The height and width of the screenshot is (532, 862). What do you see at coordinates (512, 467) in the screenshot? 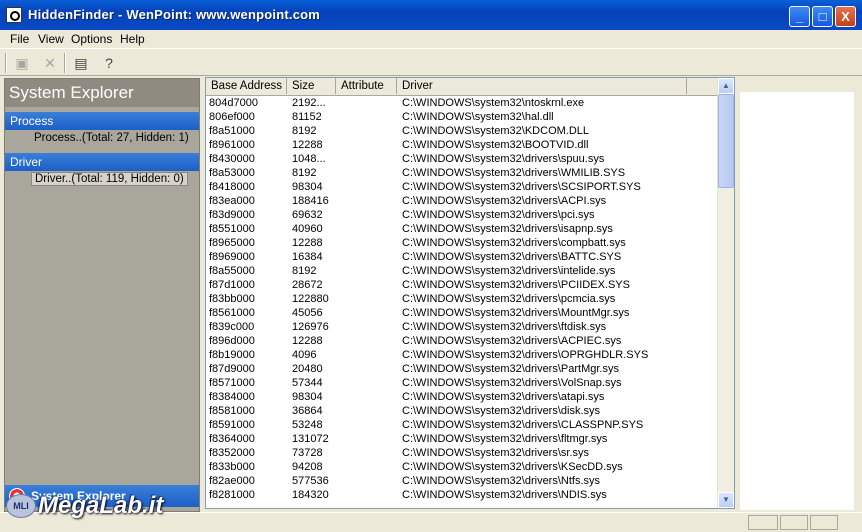
I see `cell-driver: C:\WINDOWS\system32\drivers\KSecDD.sys` at bounding box center [512, 467].